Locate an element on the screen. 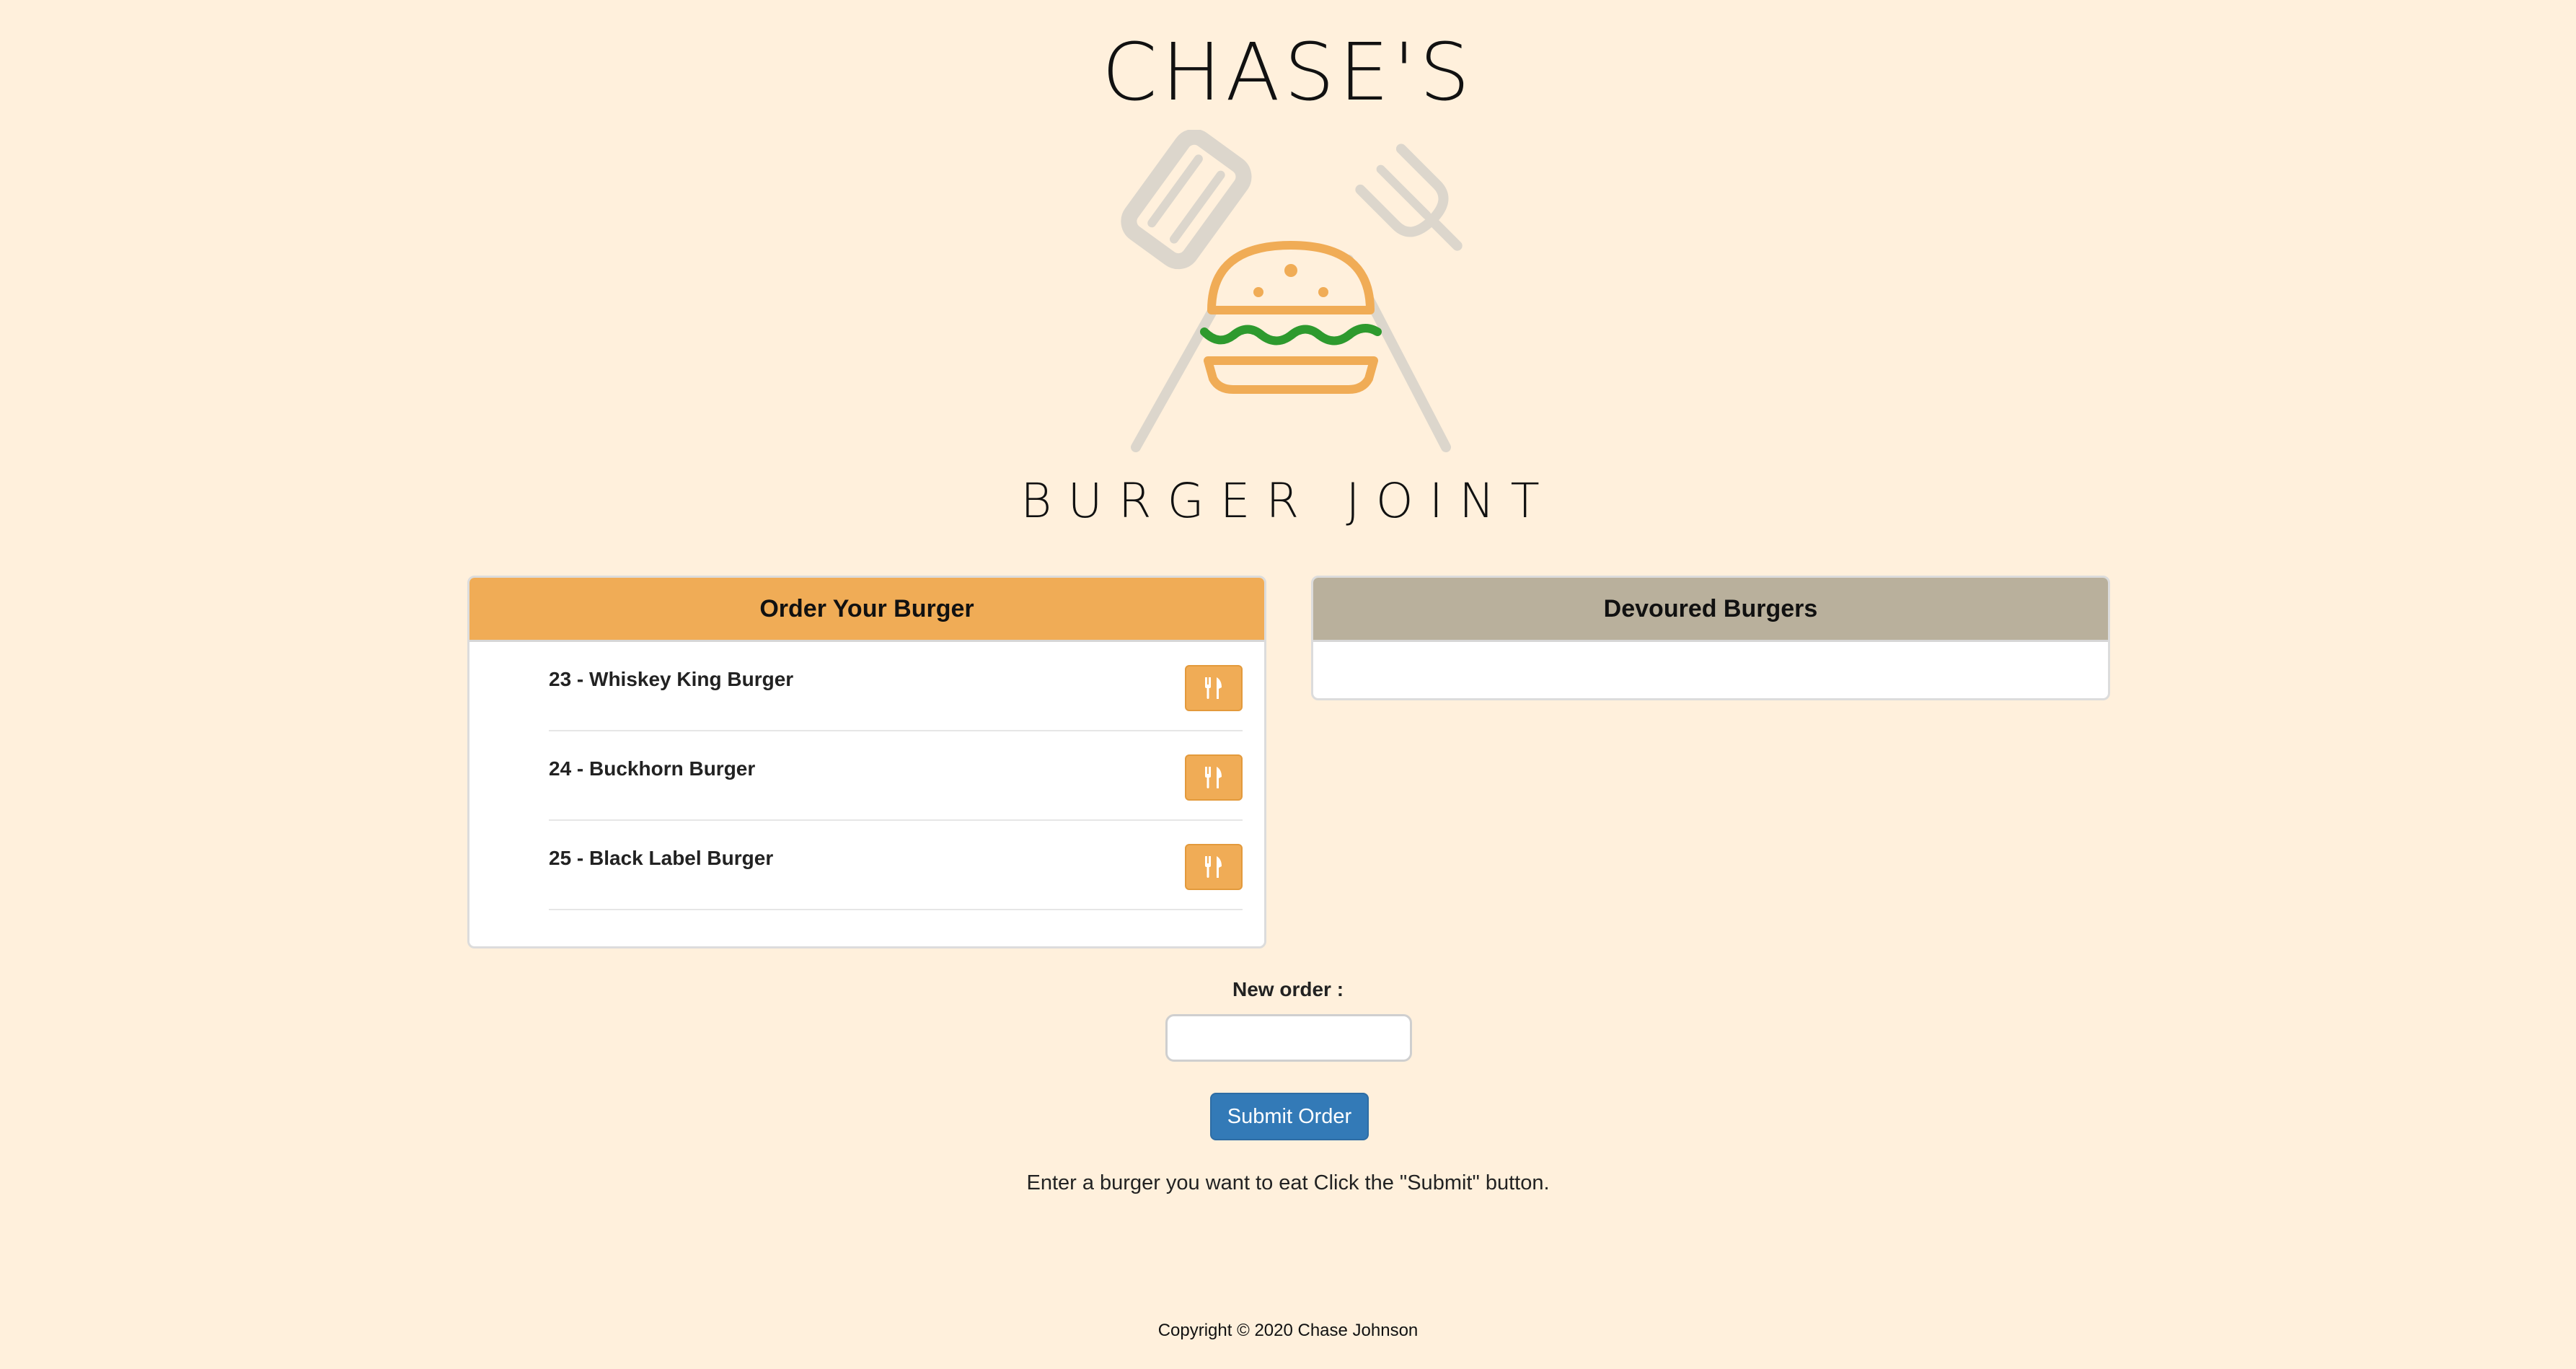 The height and width of the screenshot is (1369, 2576). list-item: 25 - Black Label Burger is located at coordinates (896, 866).